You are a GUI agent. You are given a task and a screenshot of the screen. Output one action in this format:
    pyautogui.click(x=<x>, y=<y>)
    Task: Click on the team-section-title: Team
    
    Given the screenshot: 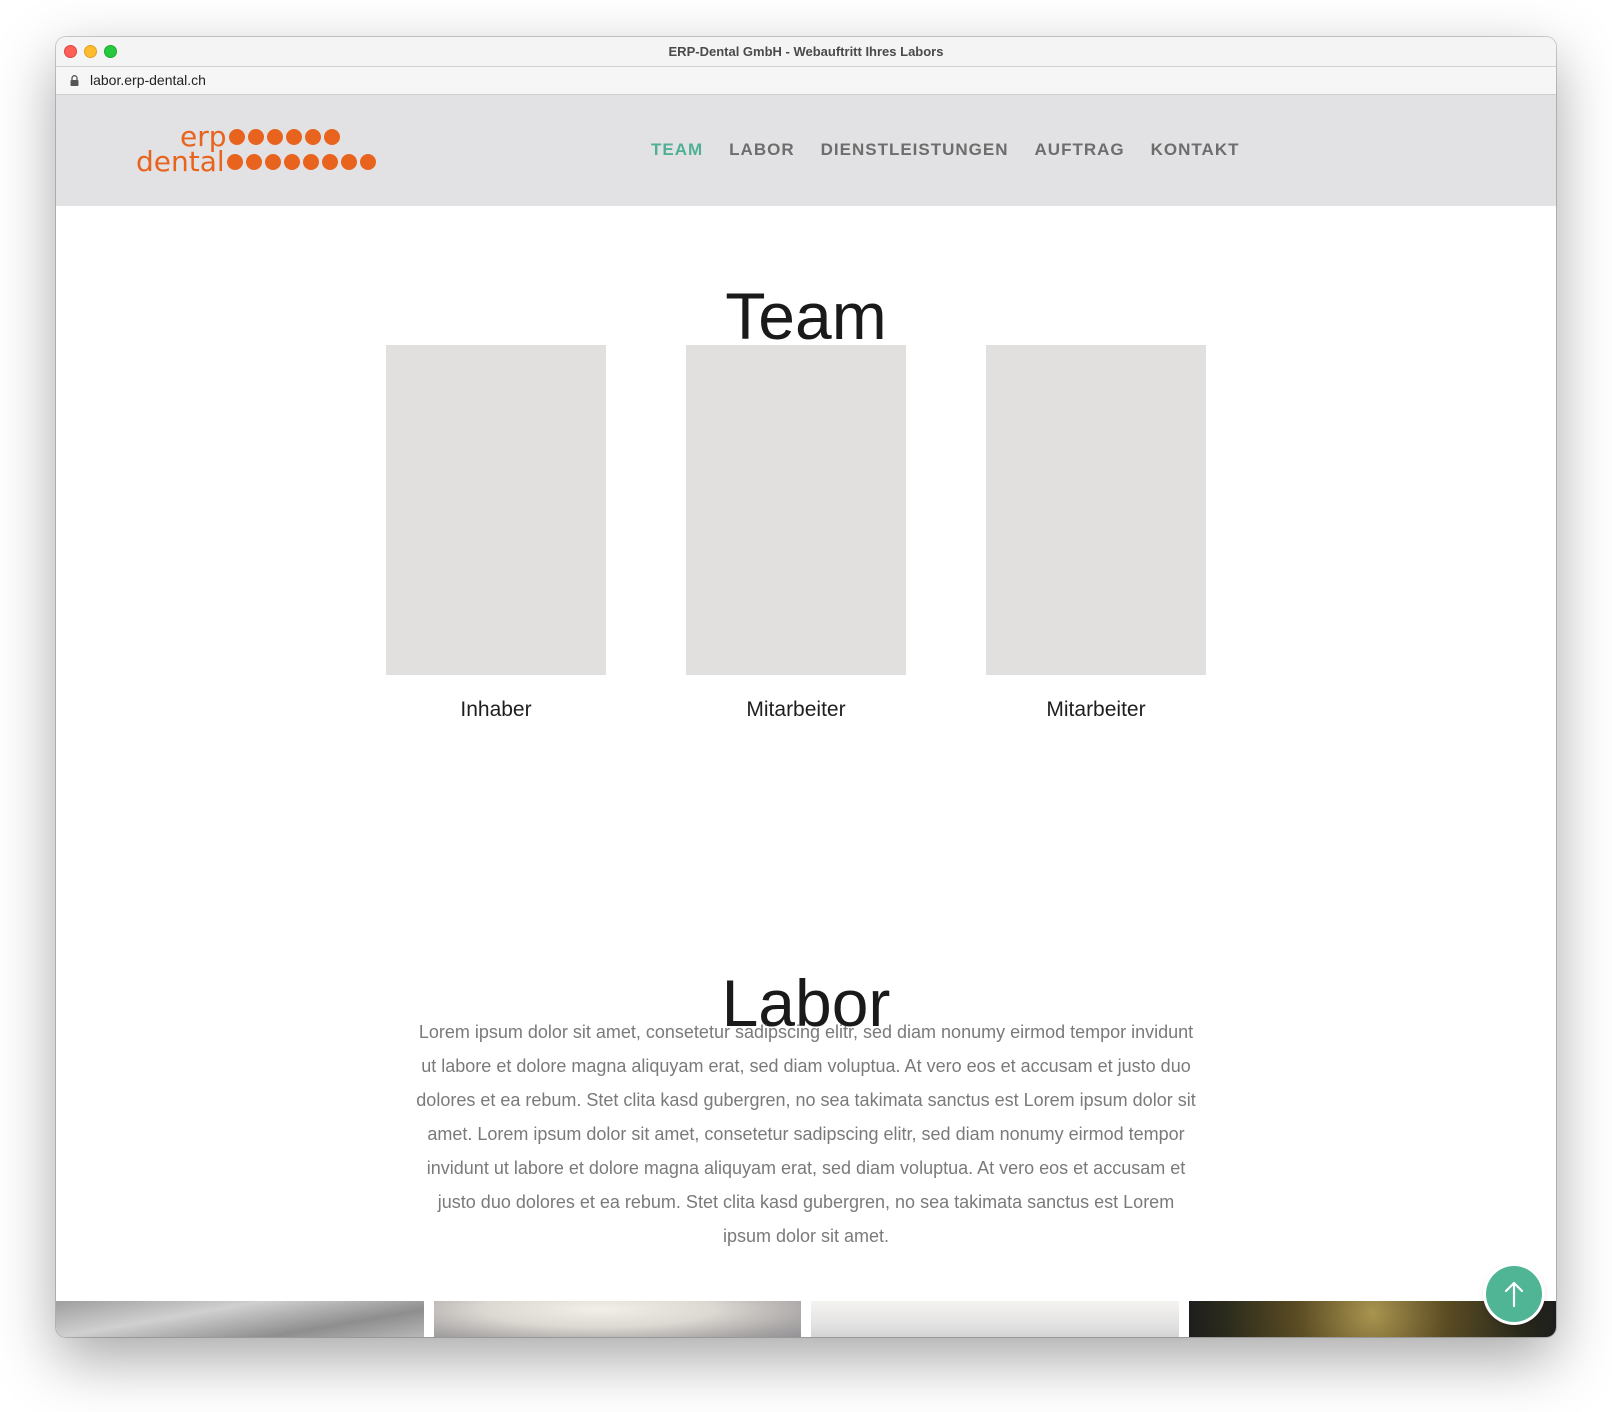 What is the action you would take?
    pyautogui.click(x=806, y=316)
    